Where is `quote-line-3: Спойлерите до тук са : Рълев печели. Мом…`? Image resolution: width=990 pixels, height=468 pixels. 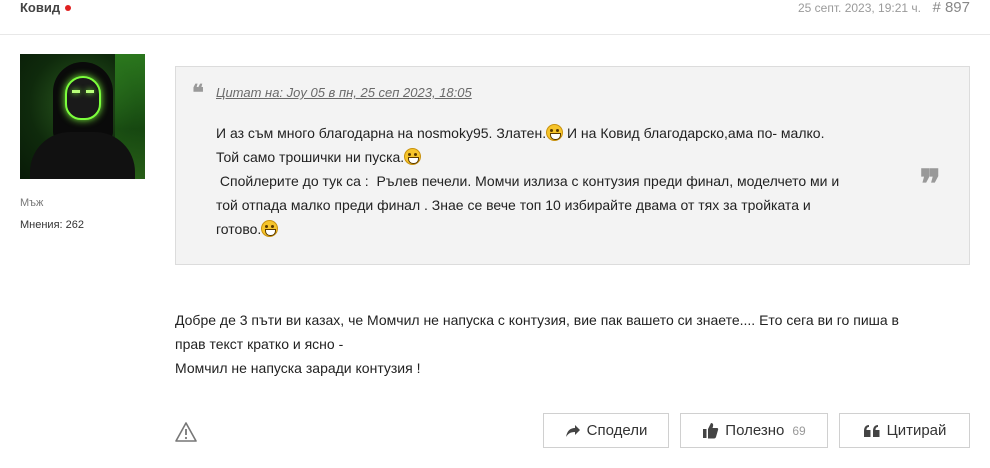 quote-line-3: Спойлерите до тук са : Рълев печели. Мом… is located at coordinates (528, 181).